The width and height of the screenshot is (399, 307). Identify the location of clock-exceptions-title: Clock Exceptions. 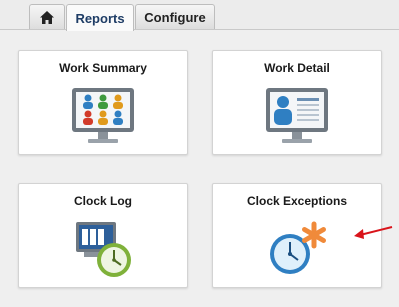
(297, 201).